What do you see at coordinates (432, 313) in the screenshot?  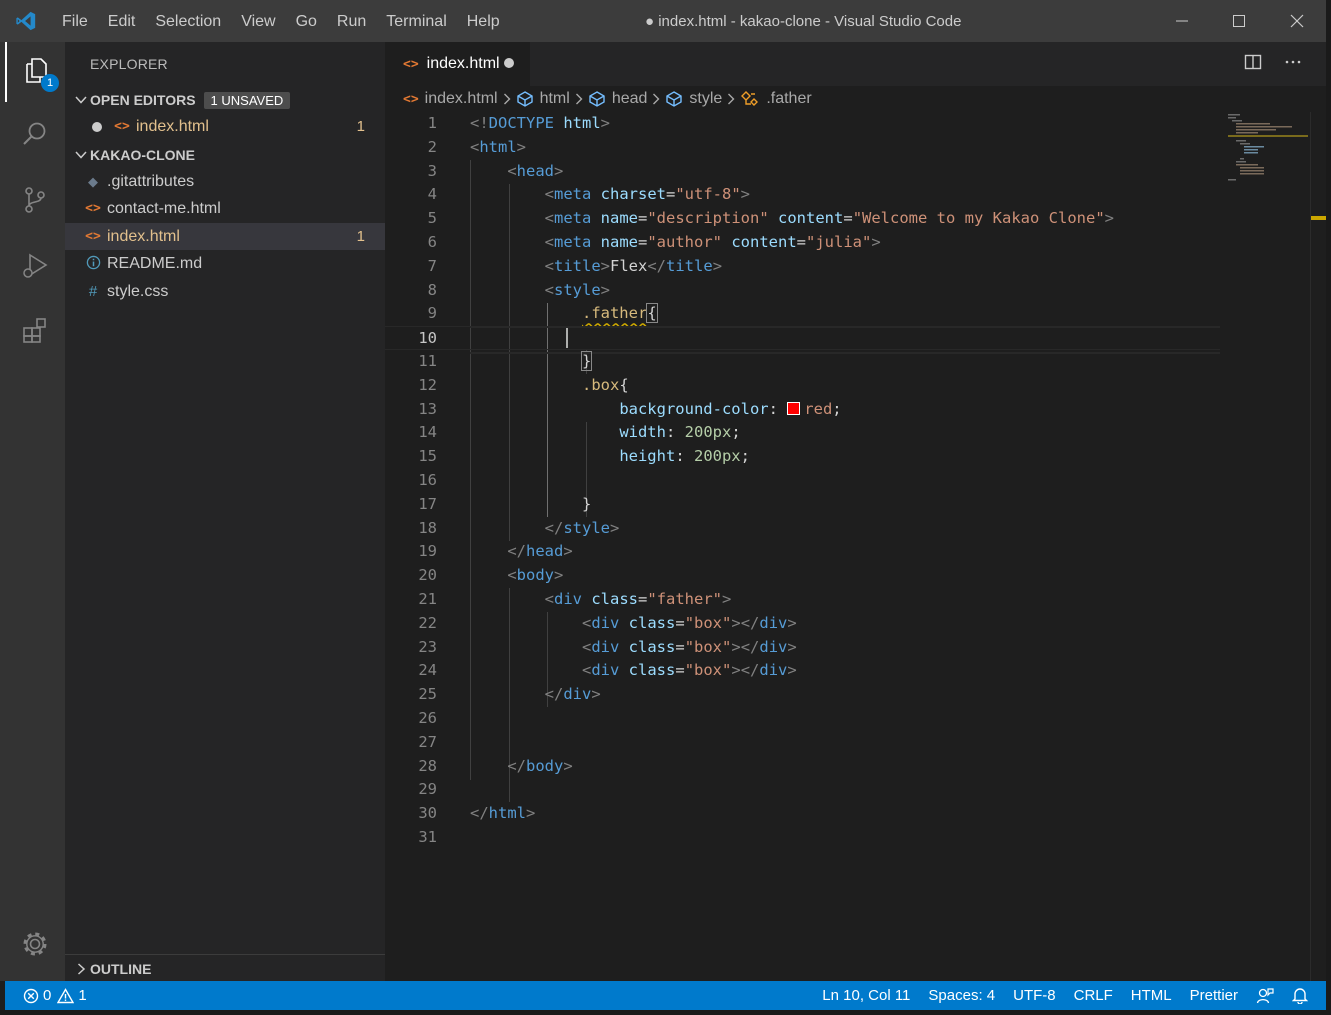 I see `line-number: 9` at bounding box center [432, 313].